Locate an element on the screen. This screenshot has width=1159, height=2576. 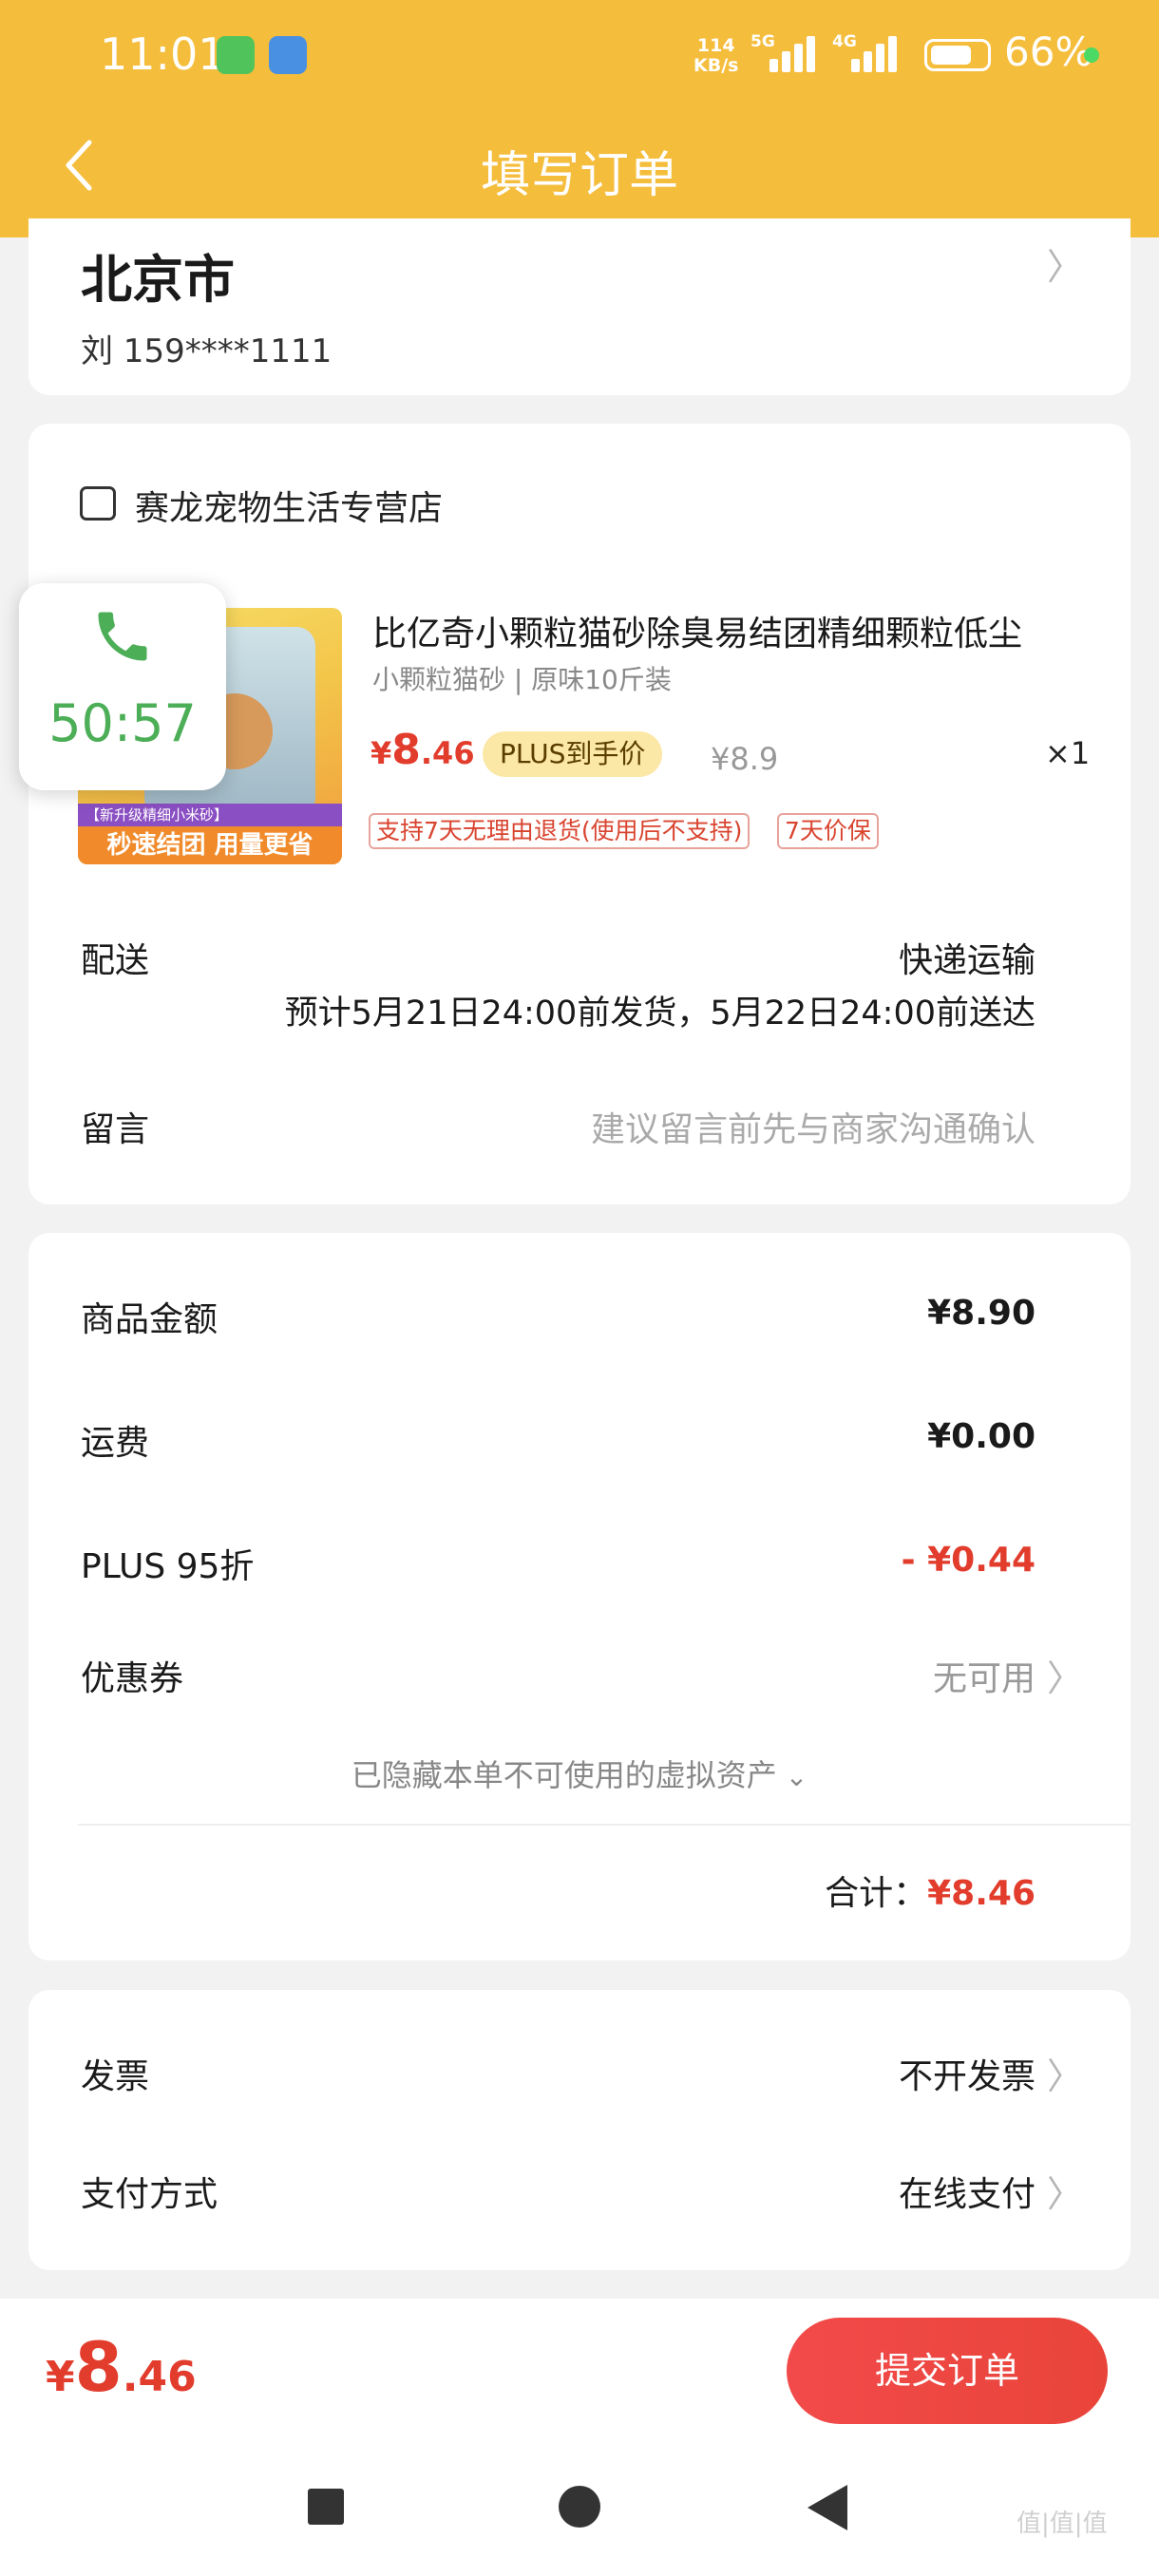
payment-method-value: 在线支付 is located at coordinates (967, 2191).